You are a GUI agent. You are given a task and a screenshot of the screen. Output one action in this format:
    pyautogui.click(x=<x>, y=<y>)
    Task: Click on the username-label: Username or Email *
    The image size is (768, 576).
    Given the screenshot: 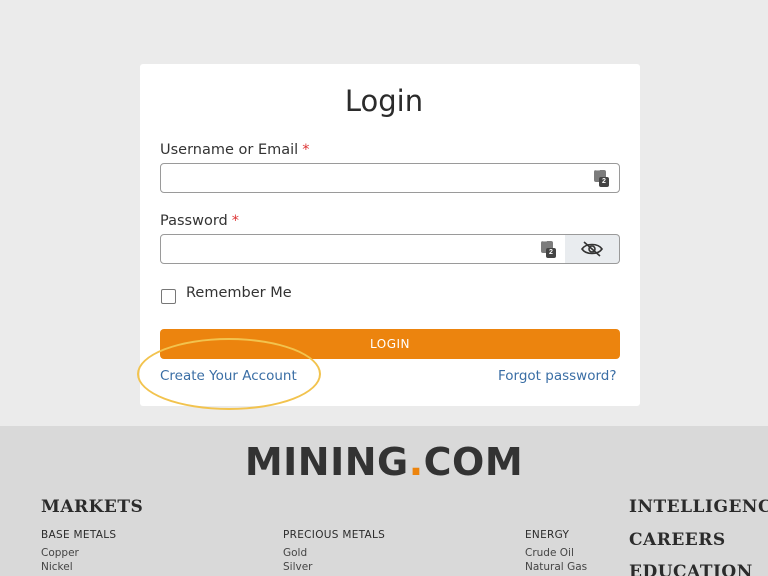 What is the action you would take?
    pyautogui.click(x=234, y=150)
    